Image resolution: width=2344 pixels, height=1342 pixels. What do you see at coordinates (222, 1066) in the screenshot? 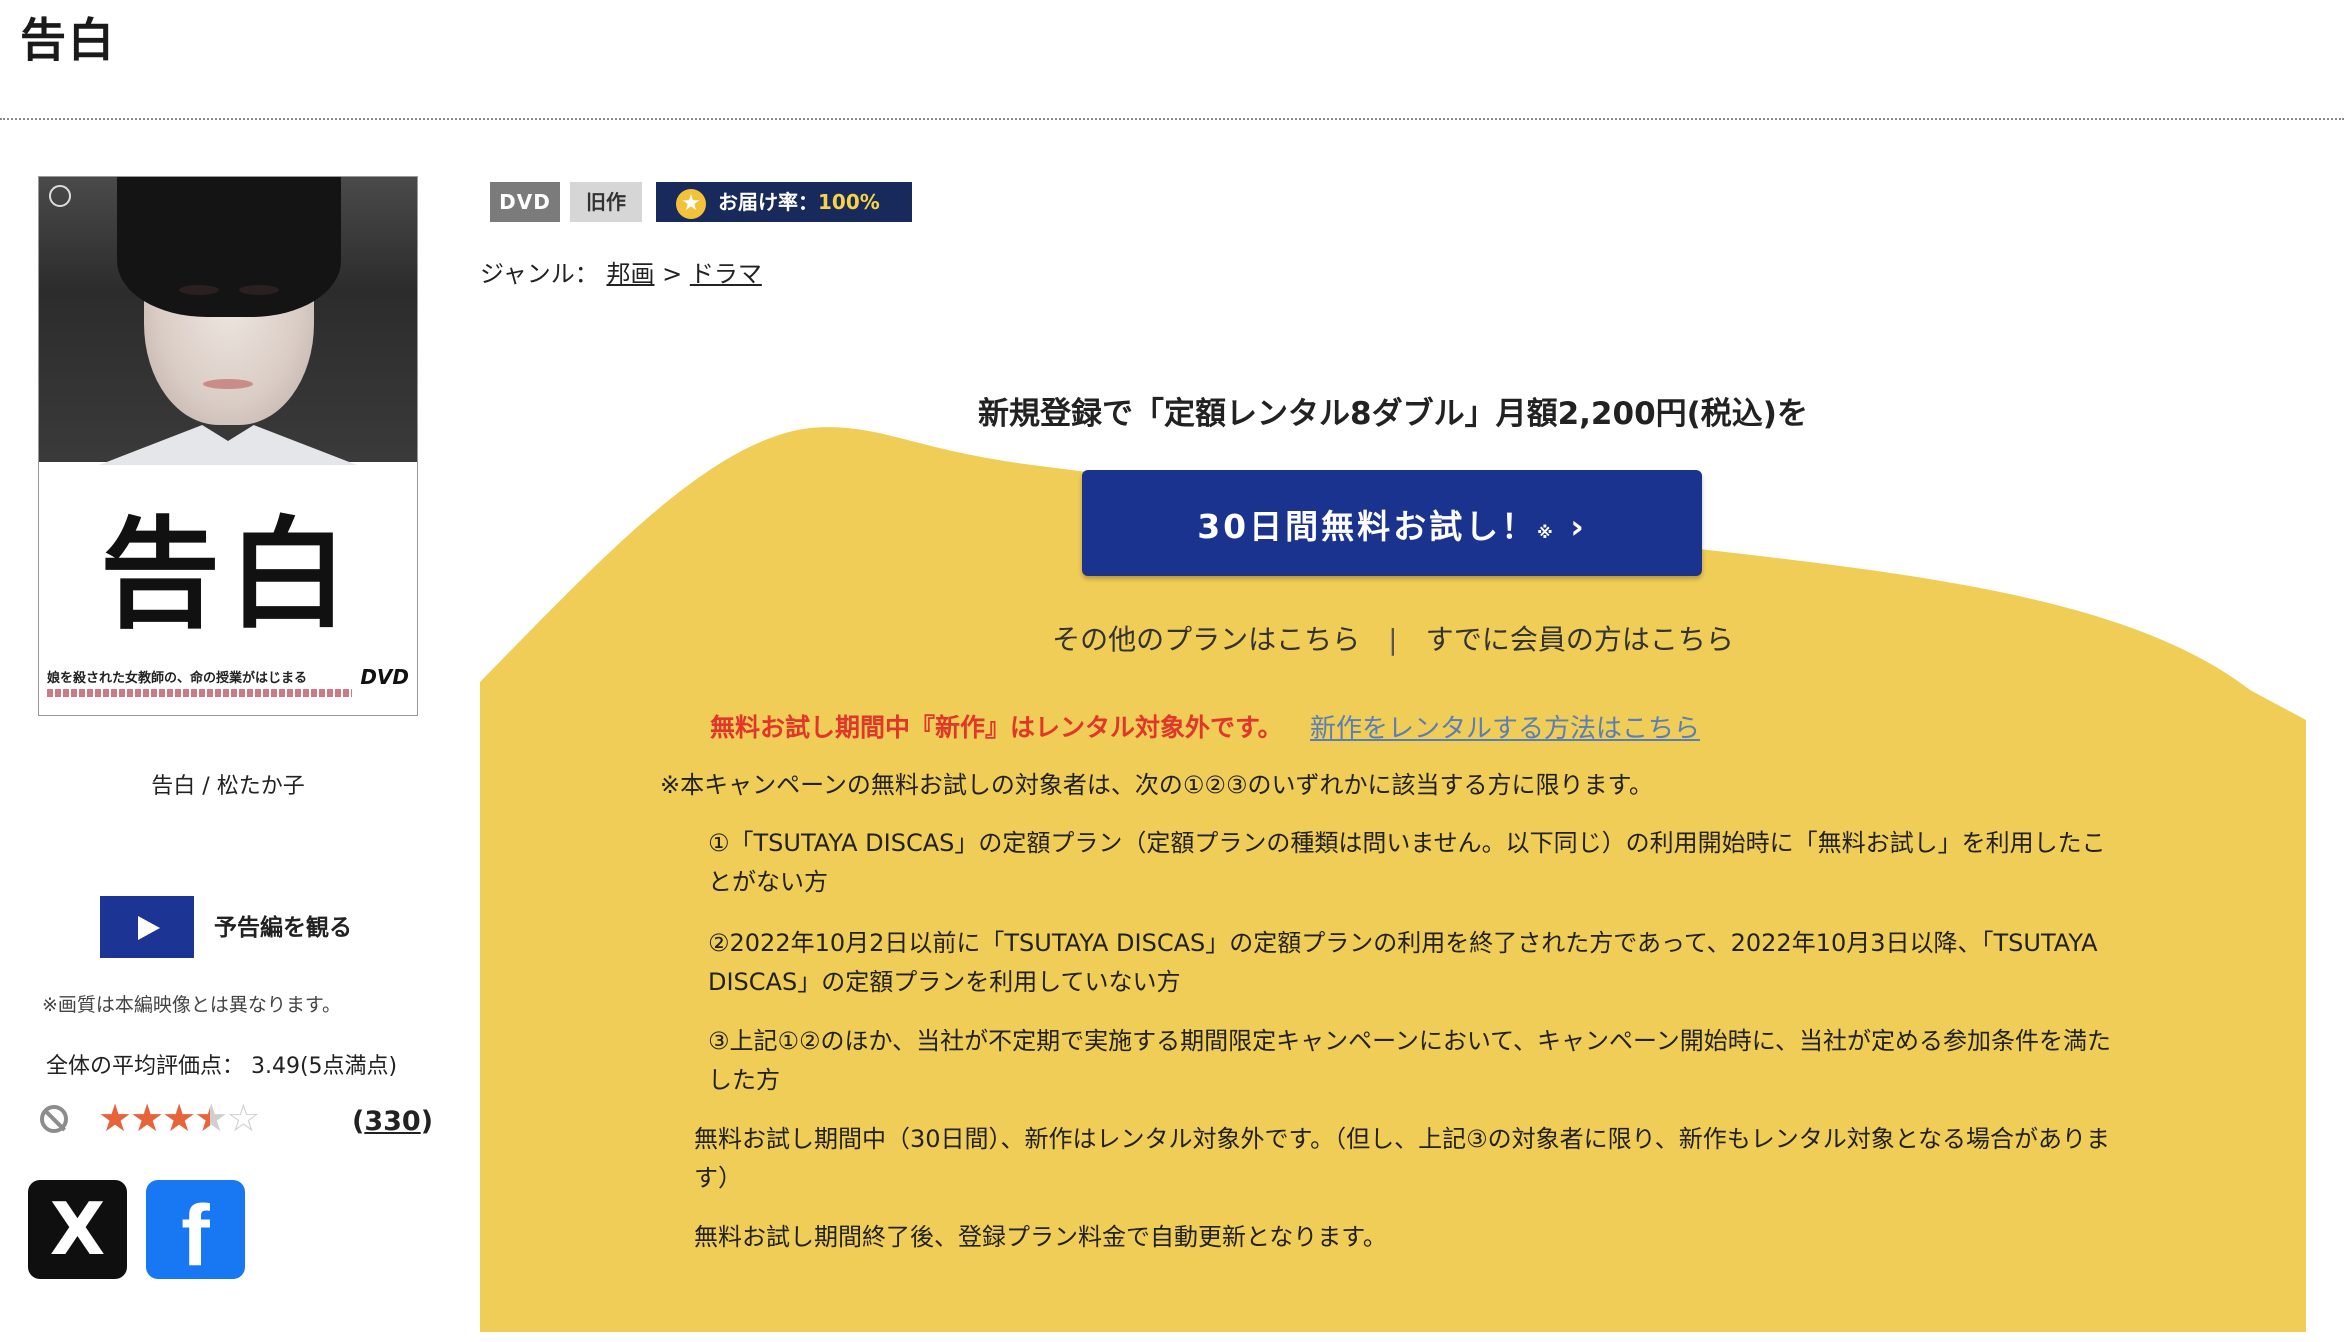
I see `average-rating-label: 全体の平均評価点： 3.49(5点満点)` at bounding box center [222, 1066].